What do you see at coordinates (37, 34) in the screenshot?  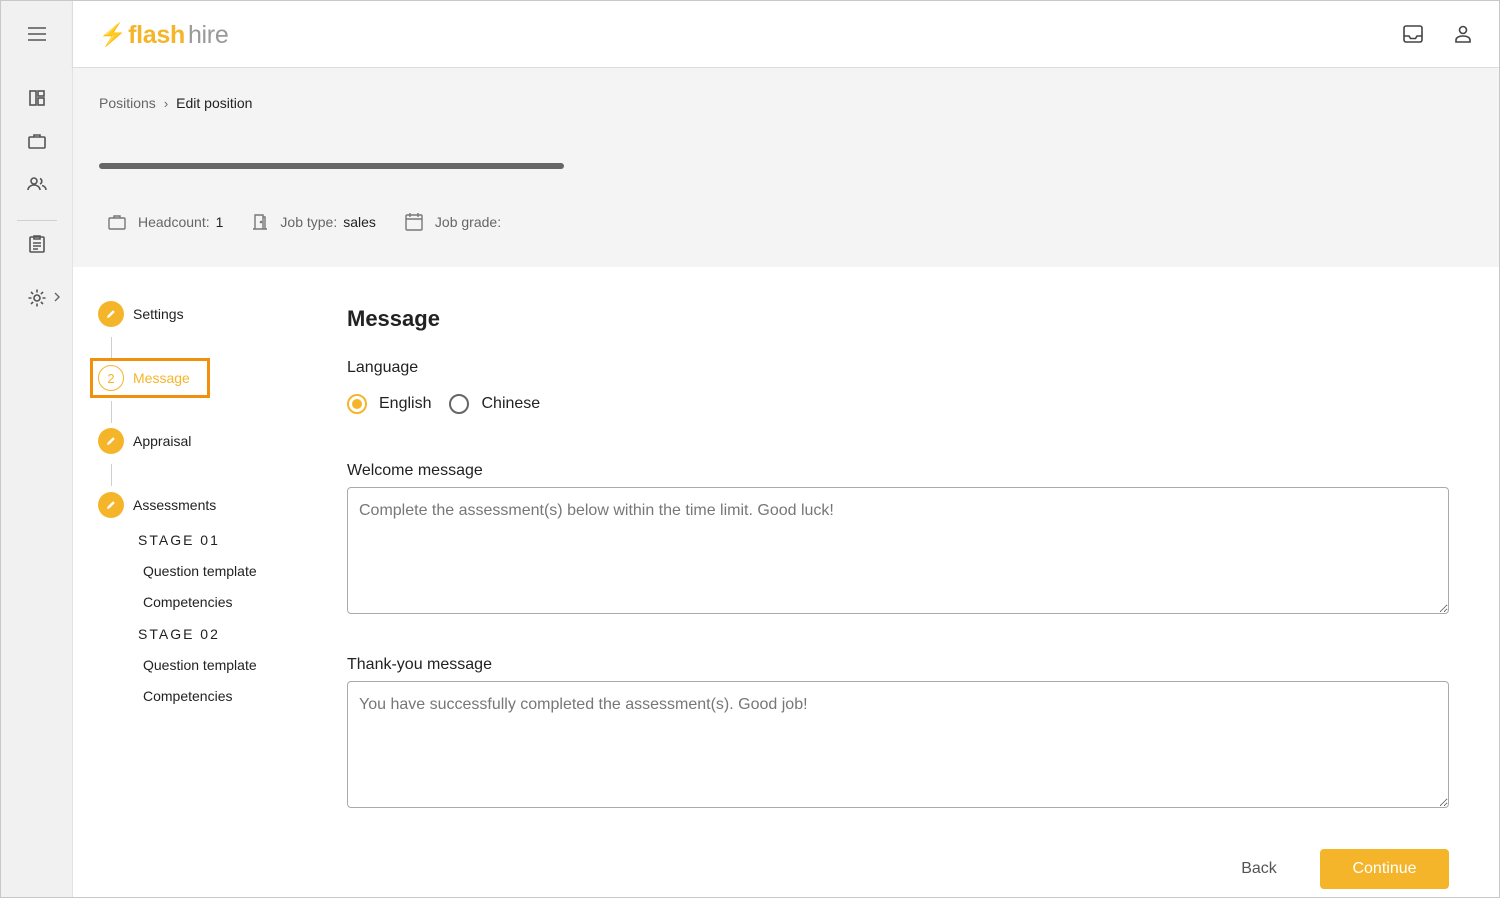 I see `menu-icon` at bounding box center [37, 34].